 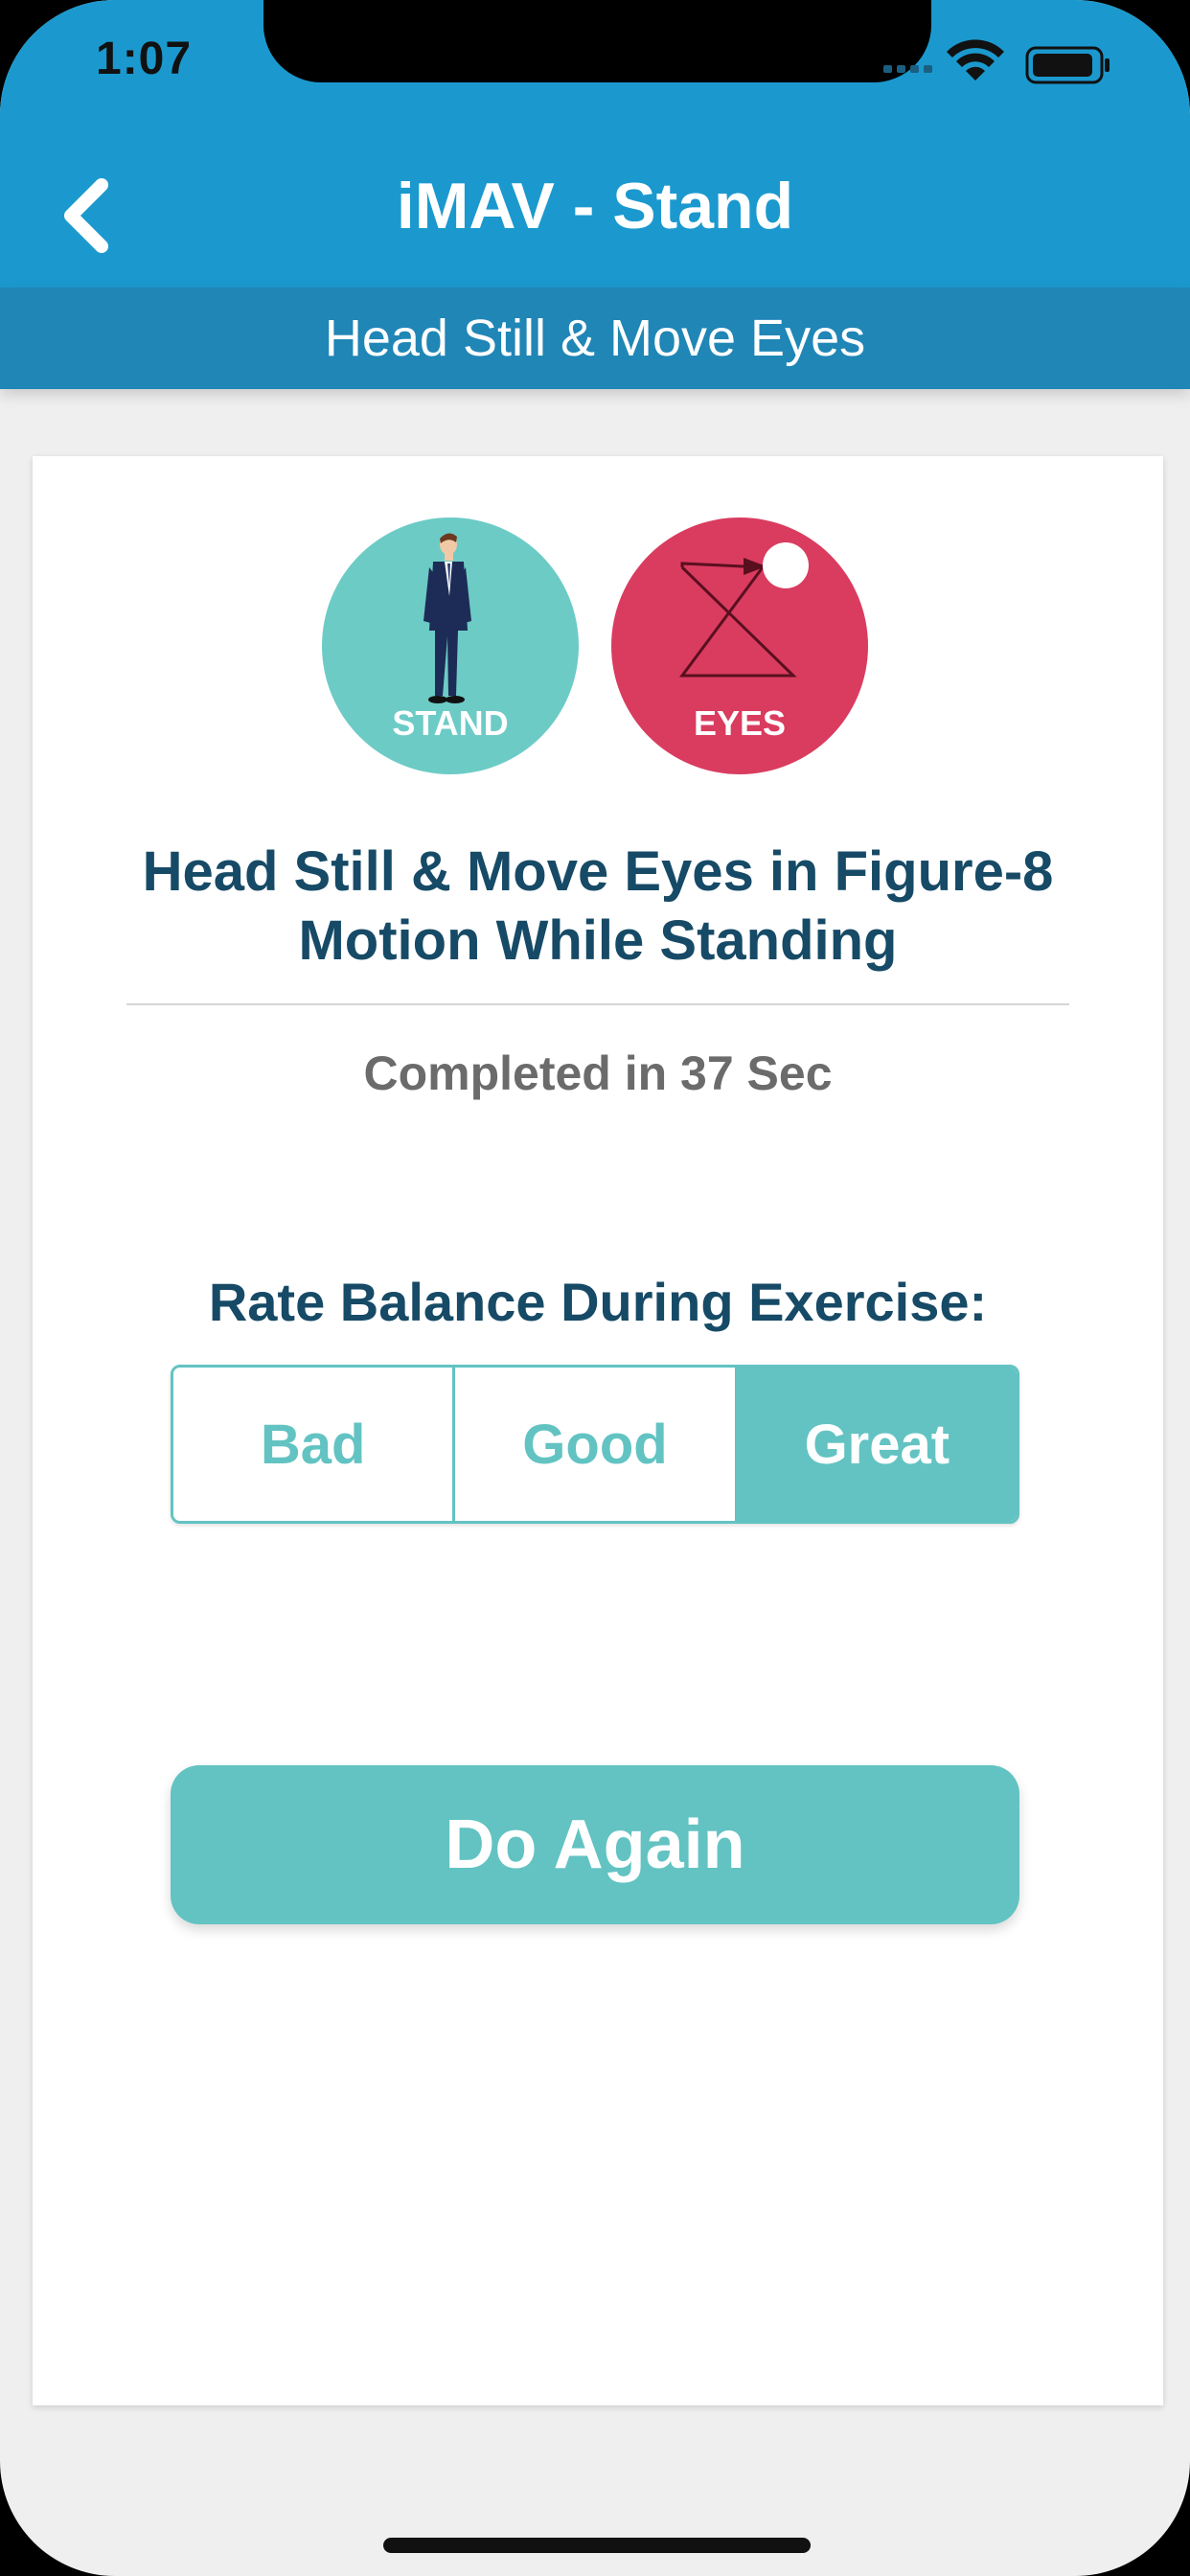 I want to click on rating-option-bad: Bad, so click(x=313, y=1444).